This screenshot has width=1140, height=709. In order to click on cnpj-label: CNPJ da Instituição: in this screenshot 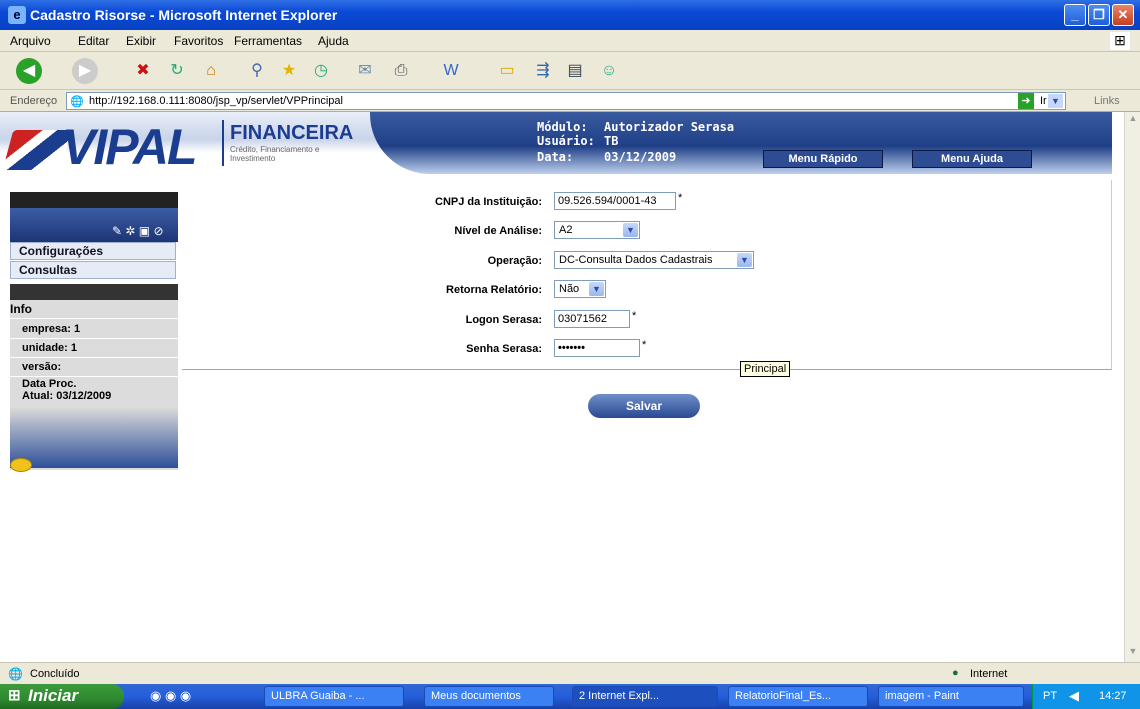, I will do `click(488, 202)`.